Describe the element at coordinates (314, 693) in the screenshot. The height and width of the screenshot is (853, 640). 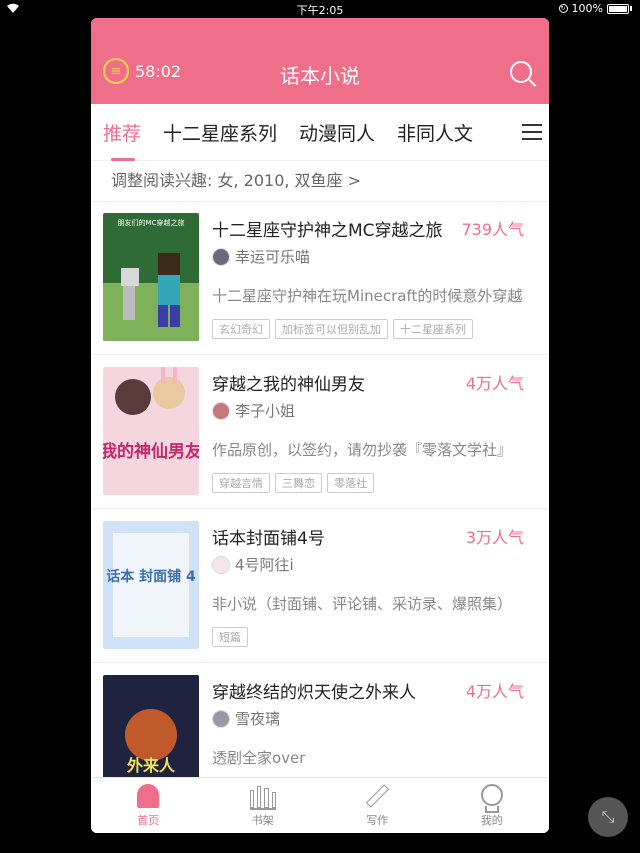
I see `book-title: 穿越终结的炽天使之外来人` at that location.